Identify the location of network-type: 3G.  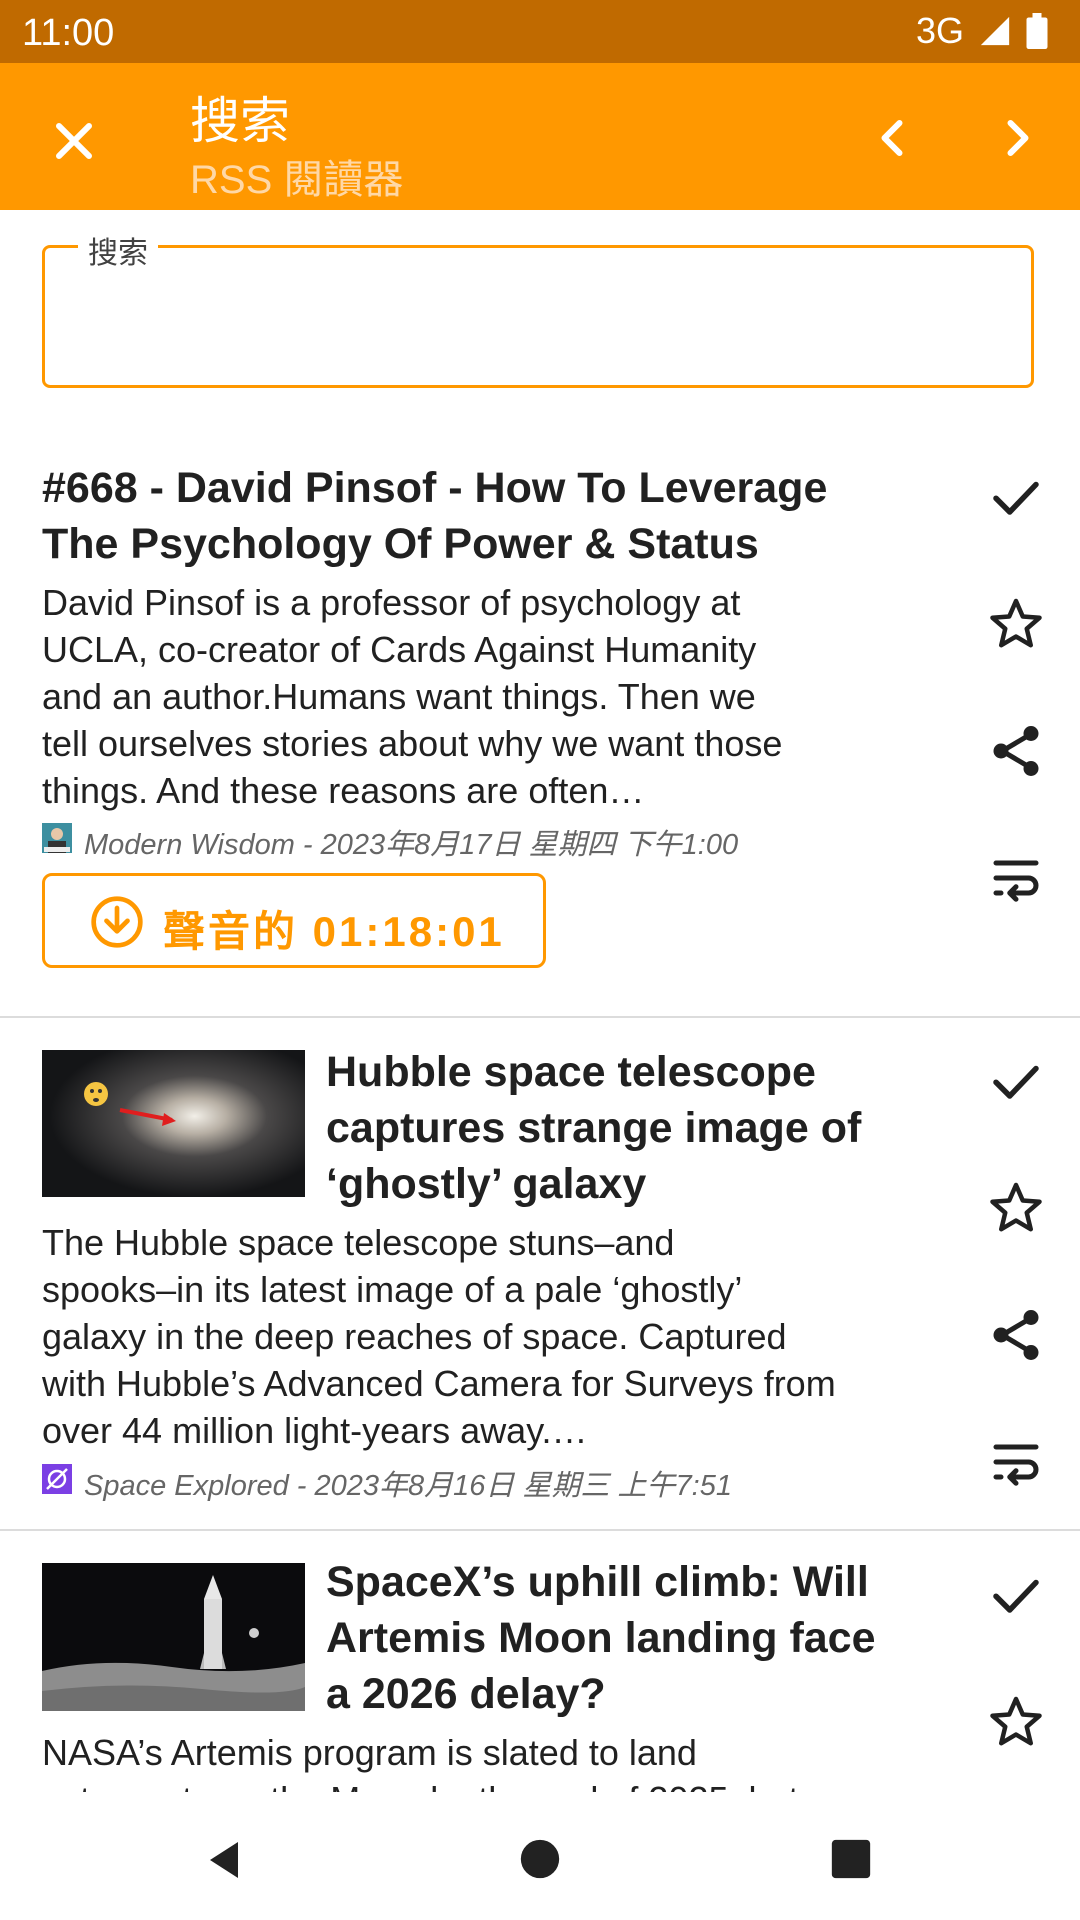
(939, 30).